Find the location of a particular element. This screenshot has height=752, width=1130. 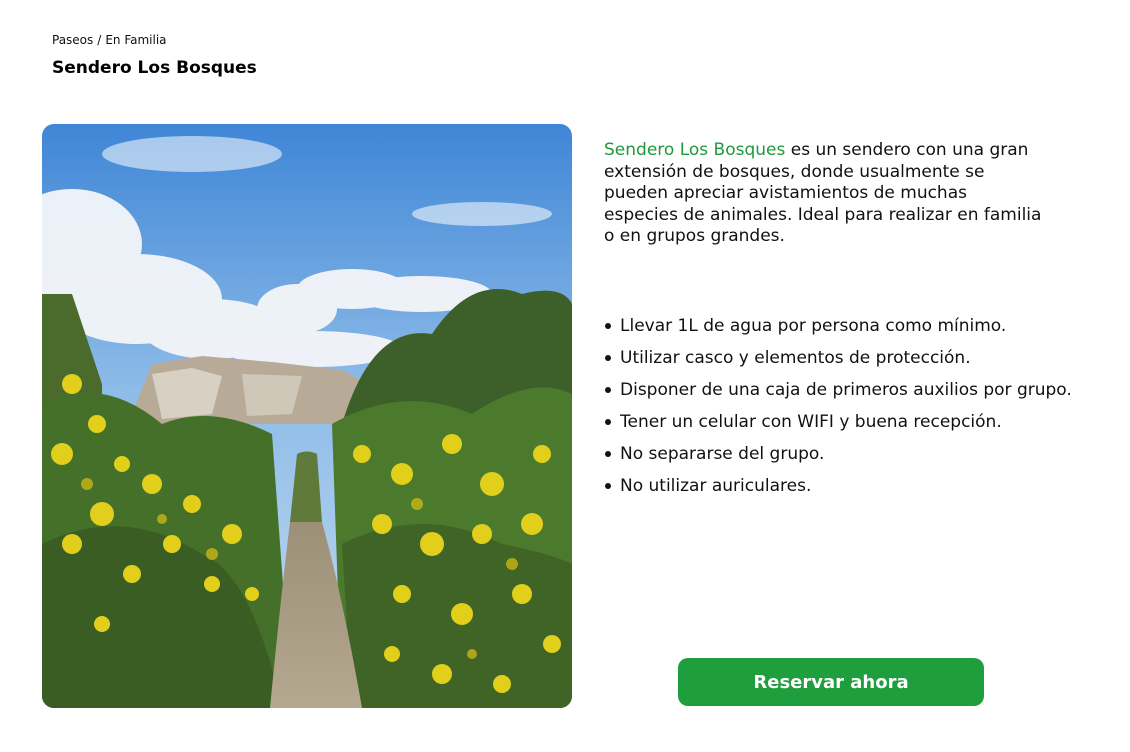

breadcrumb-item-en-familia: En Familia is located at coordinates (135, 40).